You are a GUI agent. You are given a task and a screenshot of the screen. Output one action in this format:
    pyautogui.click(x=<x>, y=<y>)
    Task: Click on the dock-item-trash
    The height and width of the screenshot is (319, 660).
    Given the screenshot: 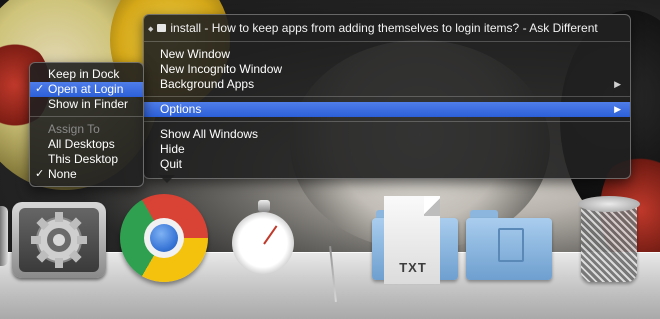 What is the action you would take?
    pyautogui.click(x=609, y=240)
    